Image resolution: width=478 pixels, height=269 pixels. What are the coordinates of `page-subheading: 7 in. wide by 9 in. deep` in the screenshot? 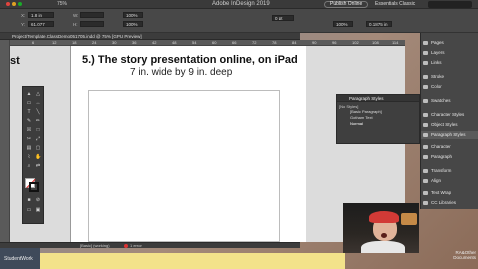 It's located at (181, 72).